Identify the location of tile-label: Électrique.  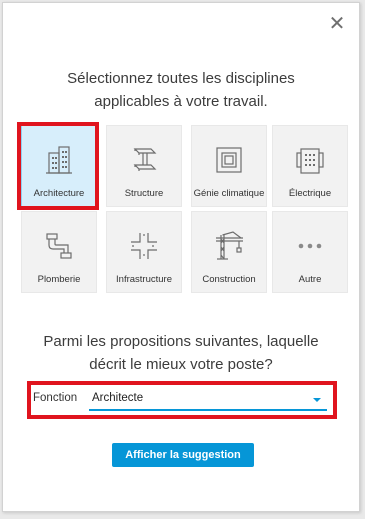
(310, 193).